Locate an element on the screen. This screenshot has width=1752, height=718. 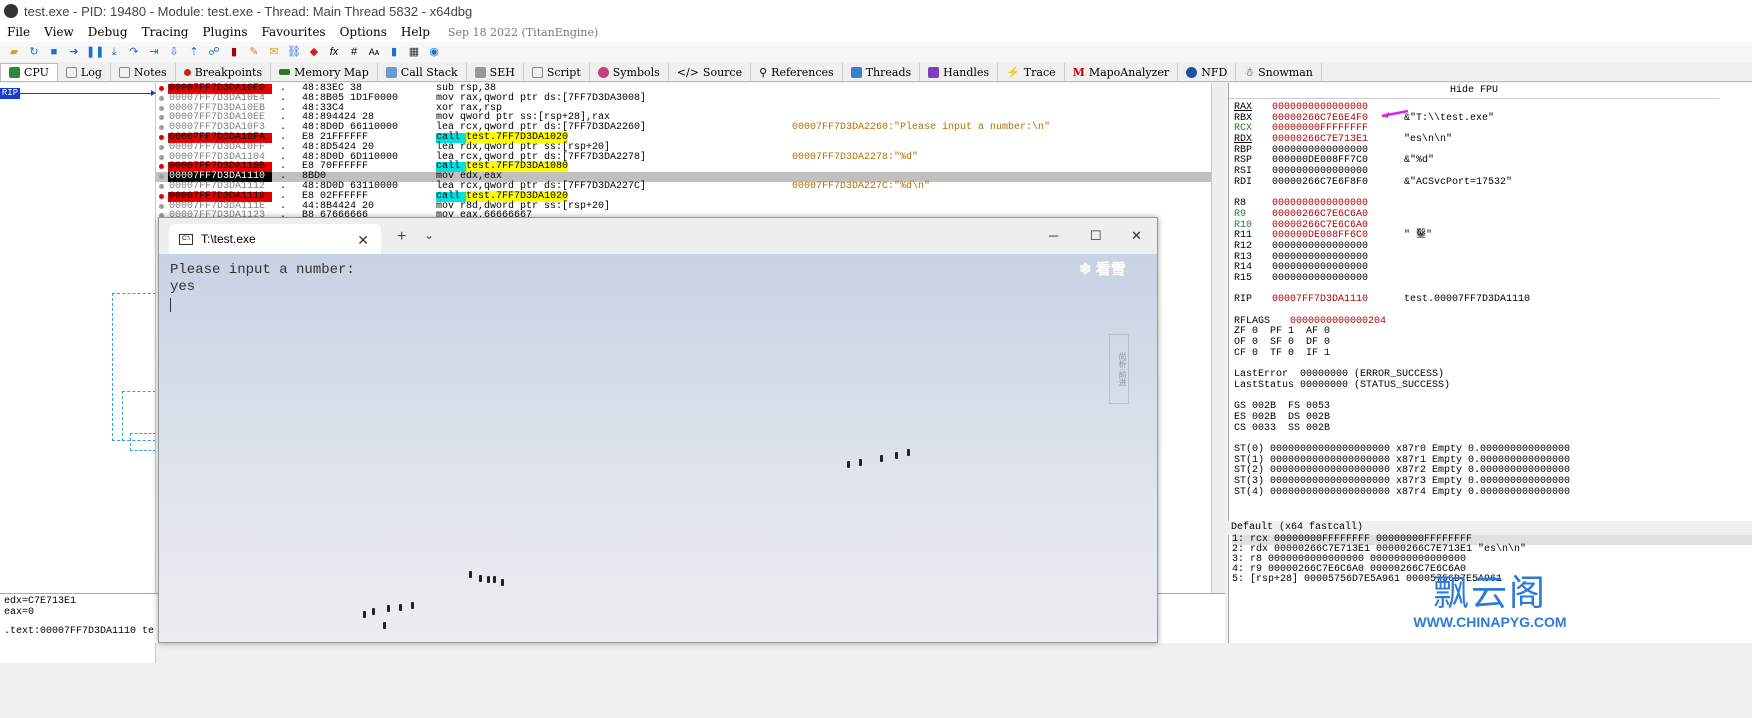
tab-nfd: NFD is located at coordinates (1207, 72).